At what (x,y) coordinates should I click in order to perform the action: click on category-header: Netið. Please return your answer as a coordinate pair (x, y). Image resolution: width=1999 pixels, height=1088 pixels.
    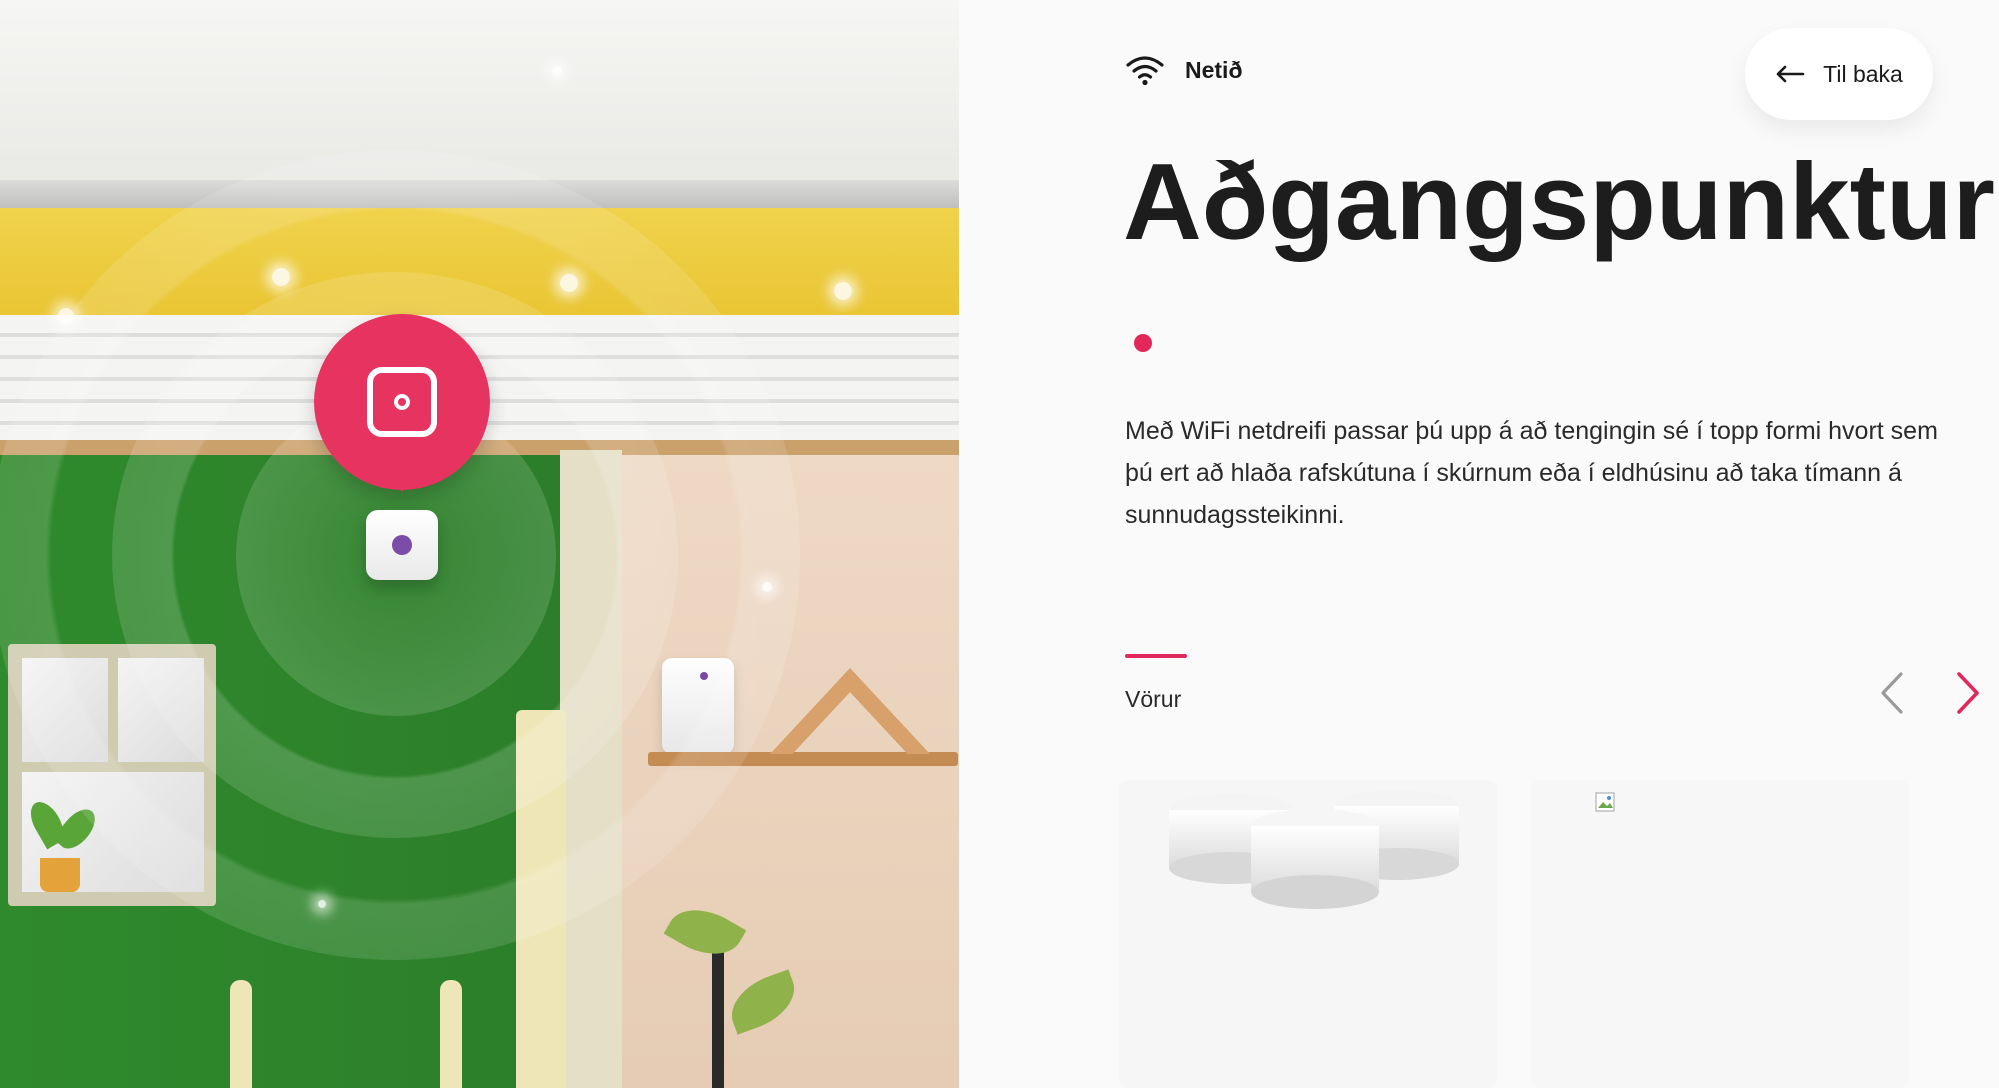
    Looking at the image, I should click on (1184, 70).